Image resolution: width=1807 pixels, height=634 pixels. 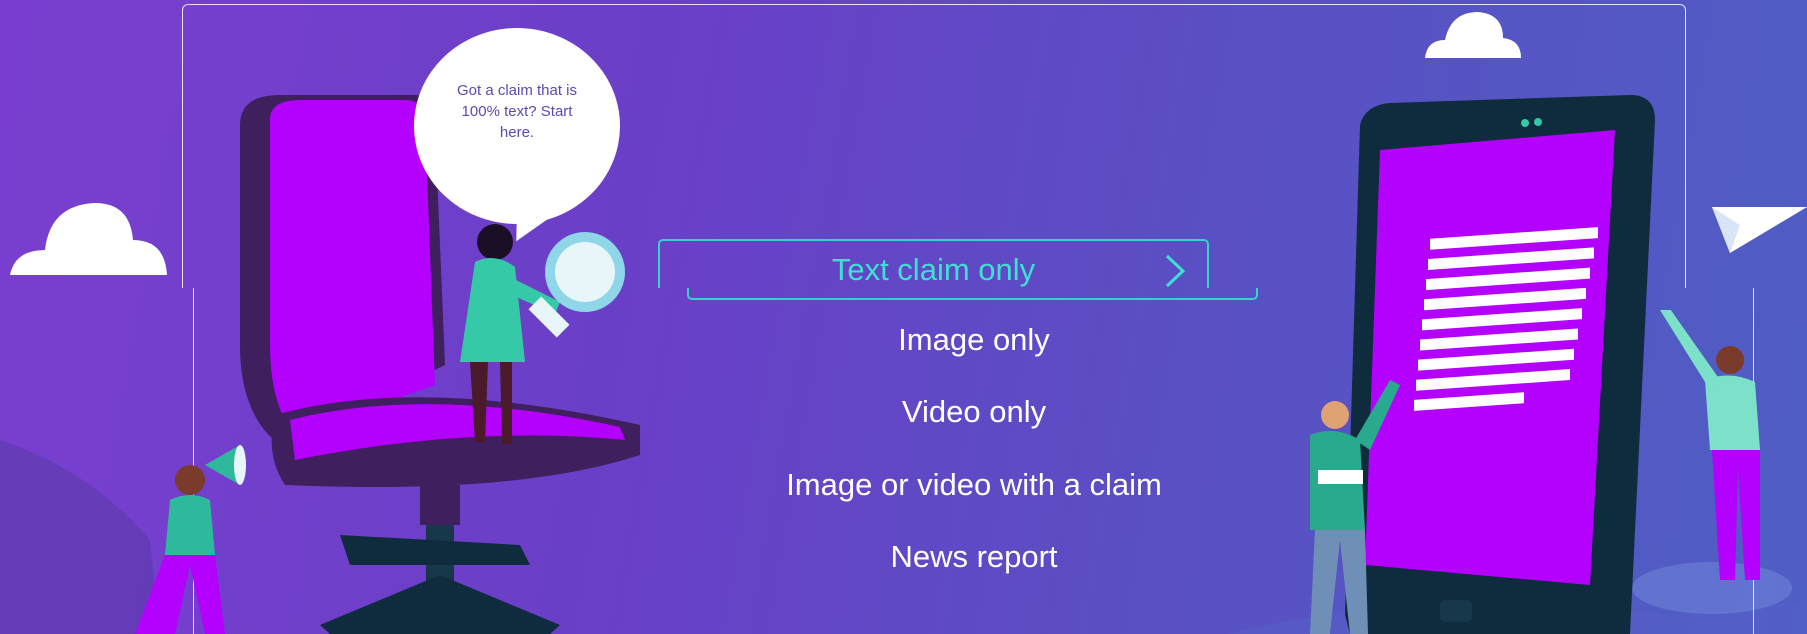 What do you see at coordinates (974, 412) in the screenshot?
I see `option-video-only: Video only` at bounding box center [974, 412].